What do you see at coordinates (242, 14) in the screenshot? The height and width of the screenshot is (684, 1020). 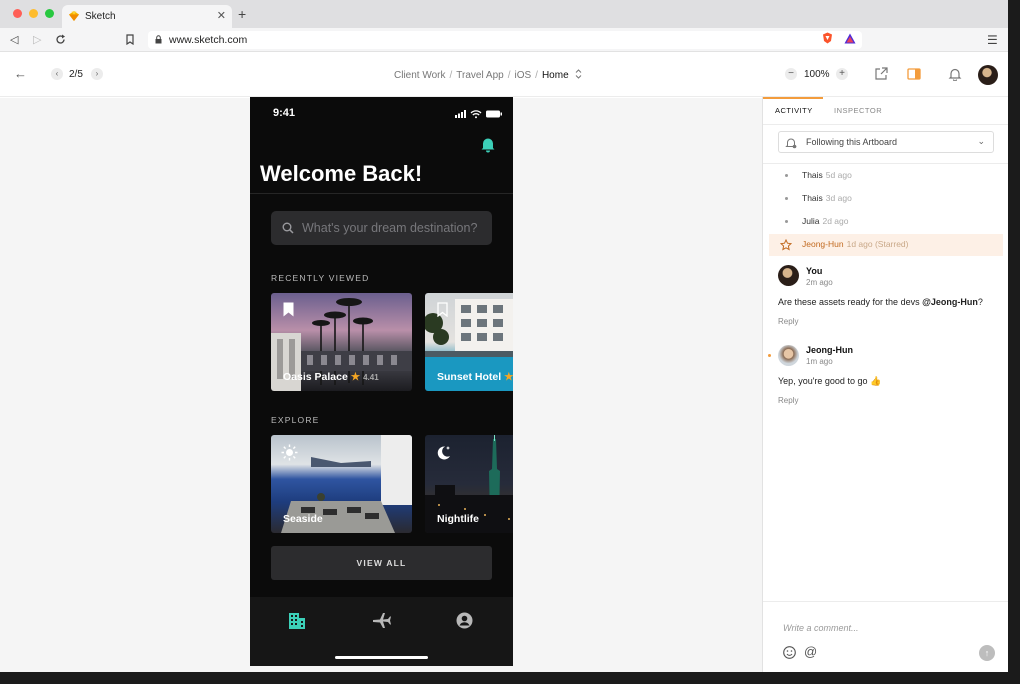 I see `new-tab-icon: +` at bounding box center [242, 14].